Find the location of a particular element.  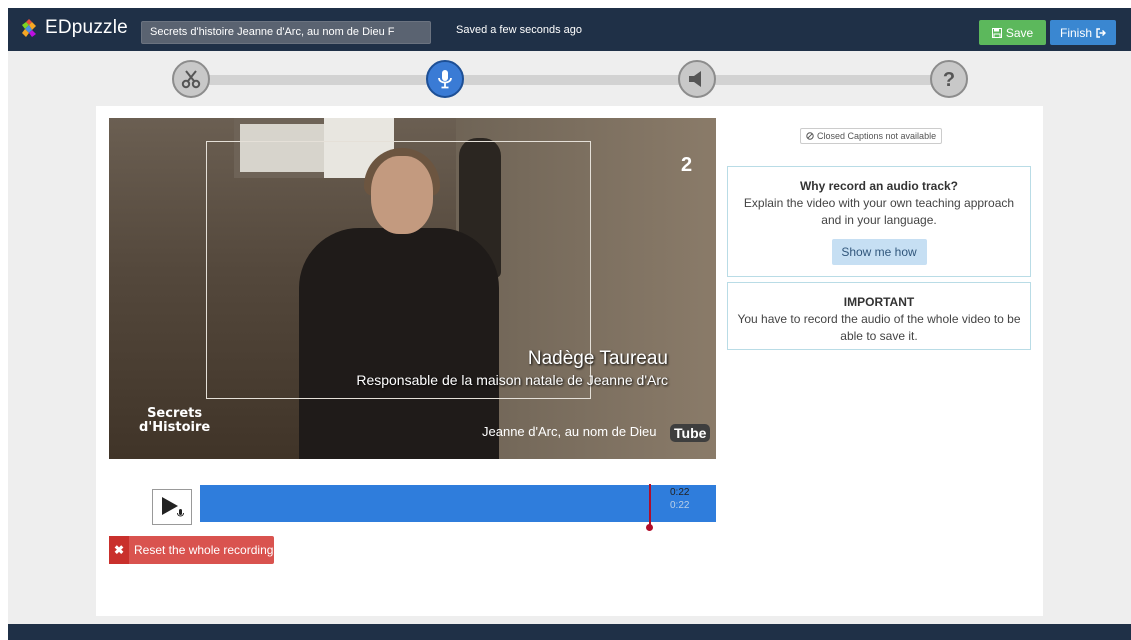

scissors-icon is located at coordinates (191, 79).